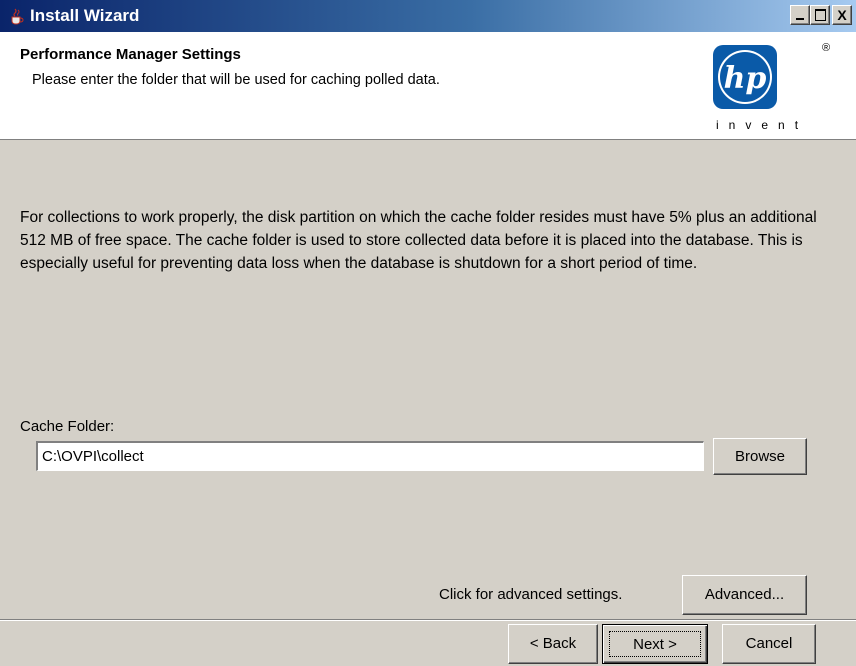  Describe the element at coordinates (17, 16) in the screenshot. I see `java-cup-icon` at that location.